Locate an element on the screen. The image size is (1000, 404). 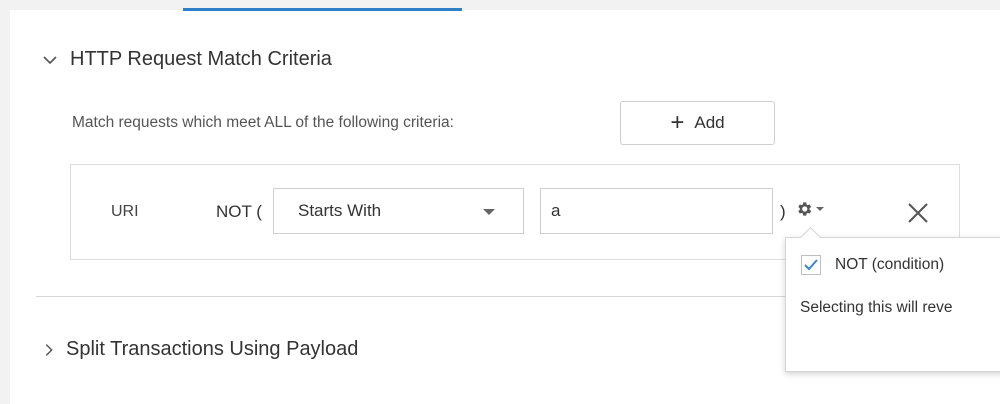
active-tab-indicator is located at coordinates (322, 9).